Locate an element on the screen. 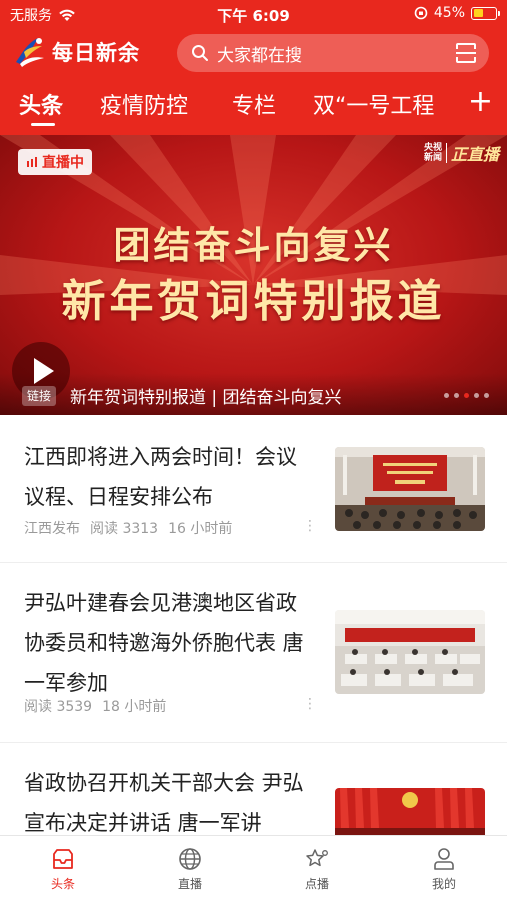 This screenshot has height=900, width=507. cctv-news-label: 央视 新闻 is located at coordinates (435, 153).